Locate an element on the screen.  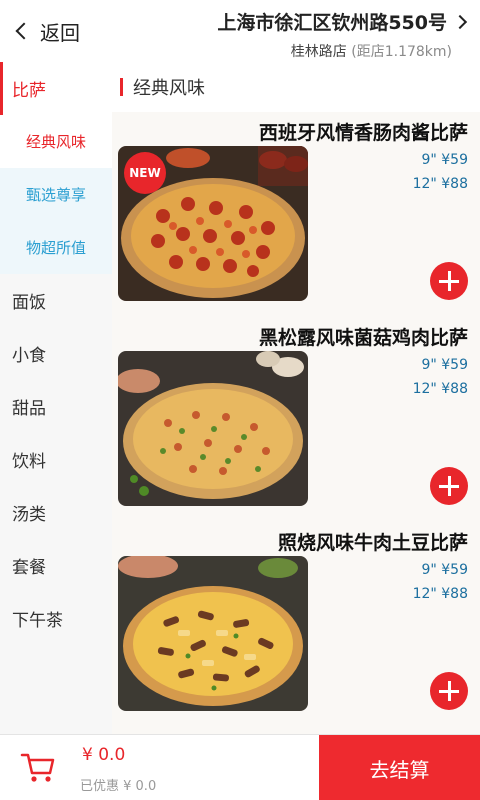
sidebar-item-soups: 汤类 is located at coordinates (56, 512).